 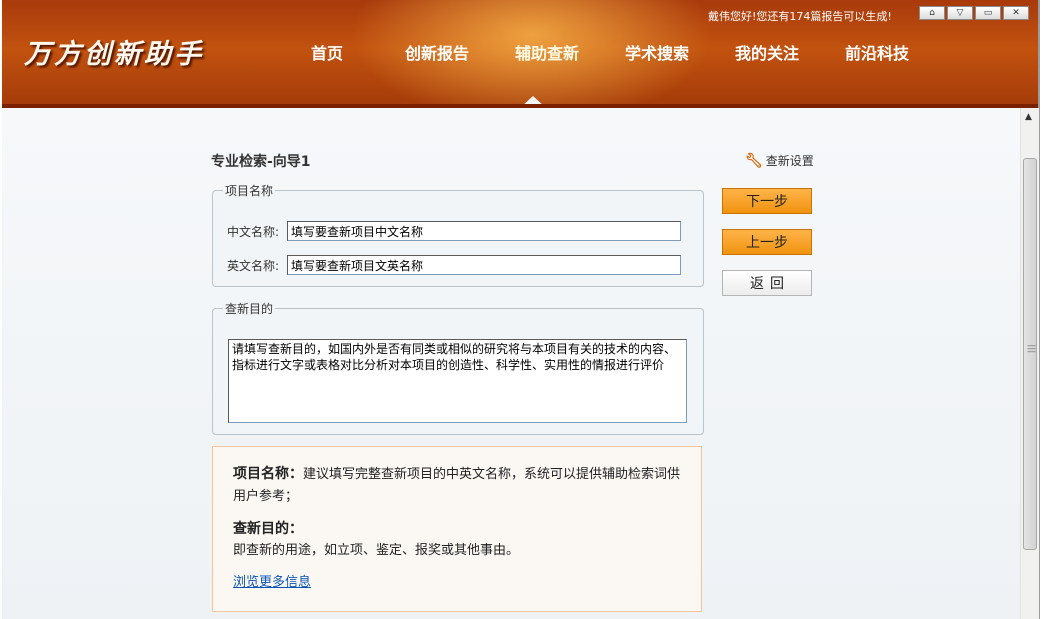 What do you see at coordinates (960, 13) in the screenshot?
I see `dropdown-icon: ▽` at bounding box center [960, 13].